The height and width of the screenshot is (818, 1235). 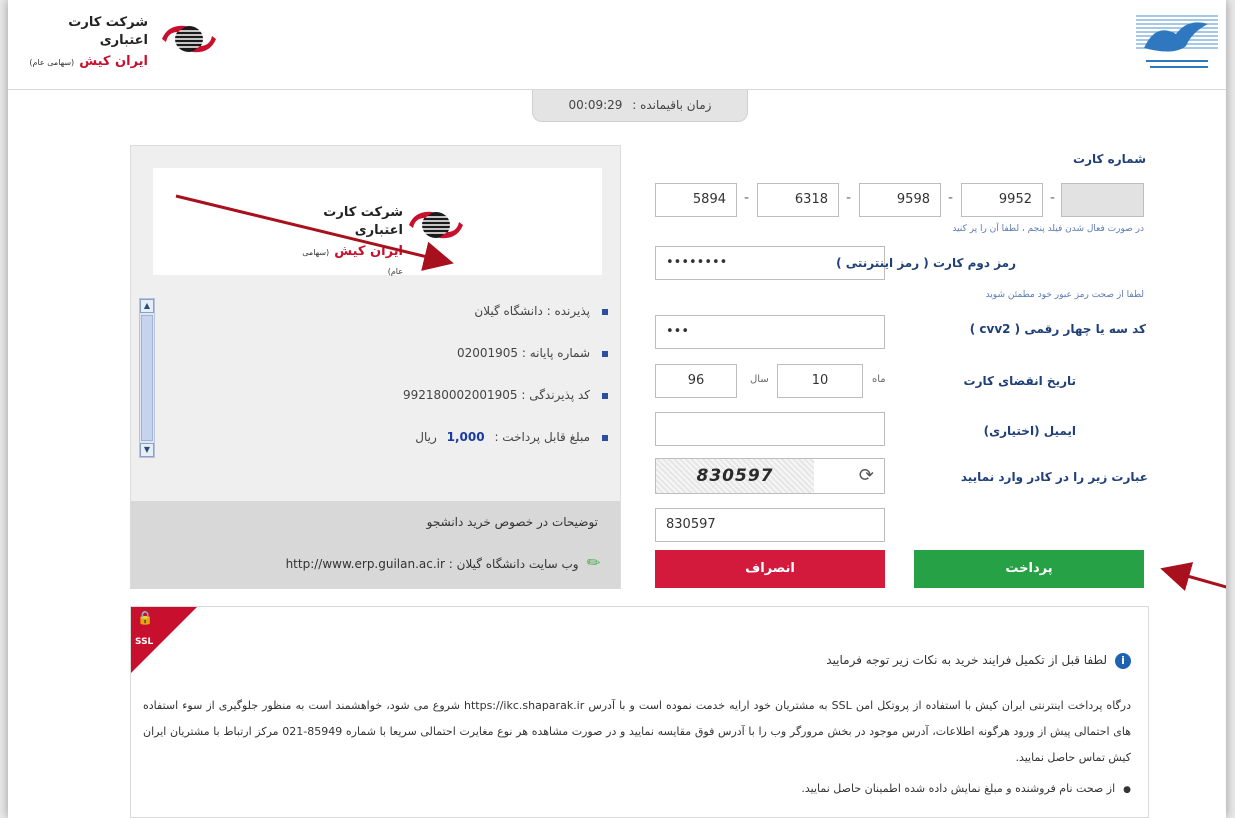 I want to click on card-number-label: شماره کارت, so click(x=1109, y=159).